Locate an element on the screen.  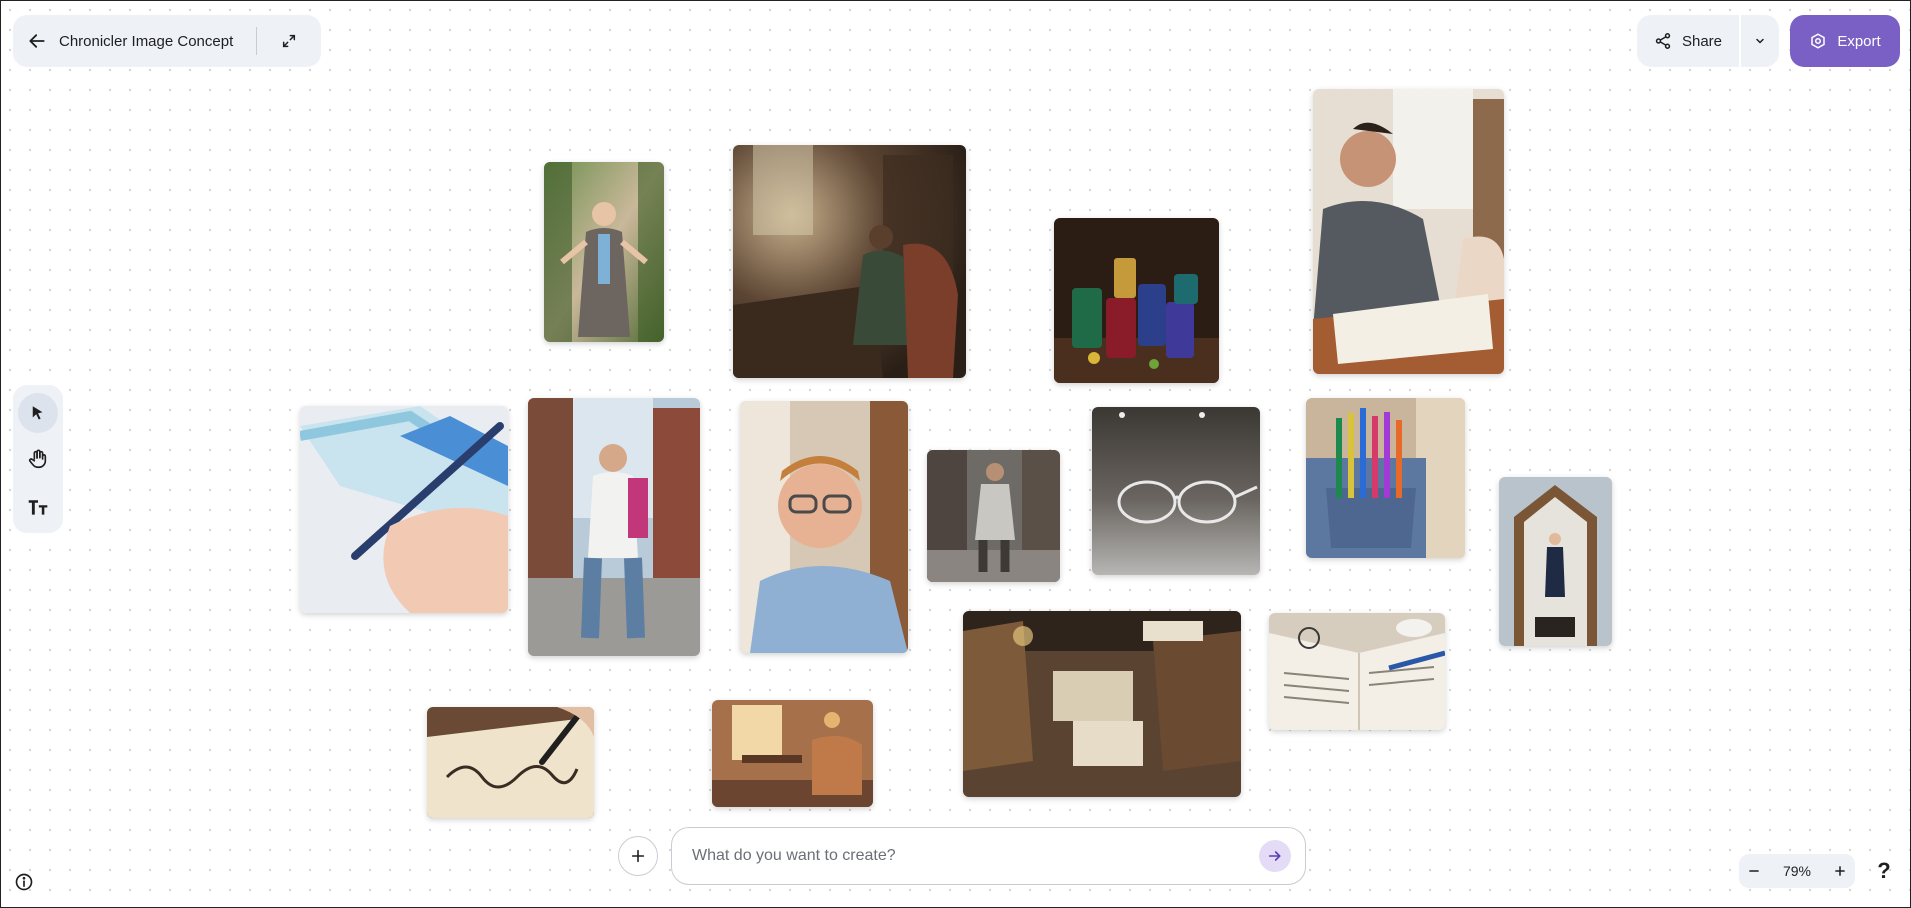
canvas-image-books-on-desk is located at coordinates (1102, 704).